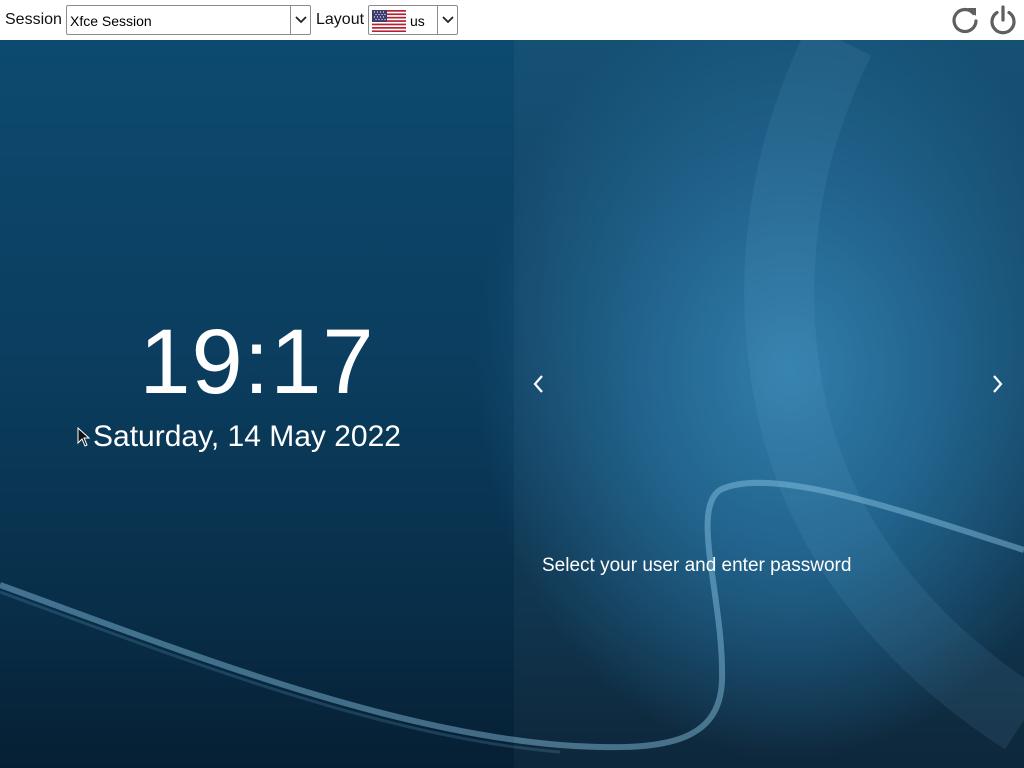 This screenshot has height=768, width=1024. What do you see at coordinates (247, 436) in the screenshot?
I see `clock-date: Saturday, 14 May 2022` at bounding box center [247, 436].